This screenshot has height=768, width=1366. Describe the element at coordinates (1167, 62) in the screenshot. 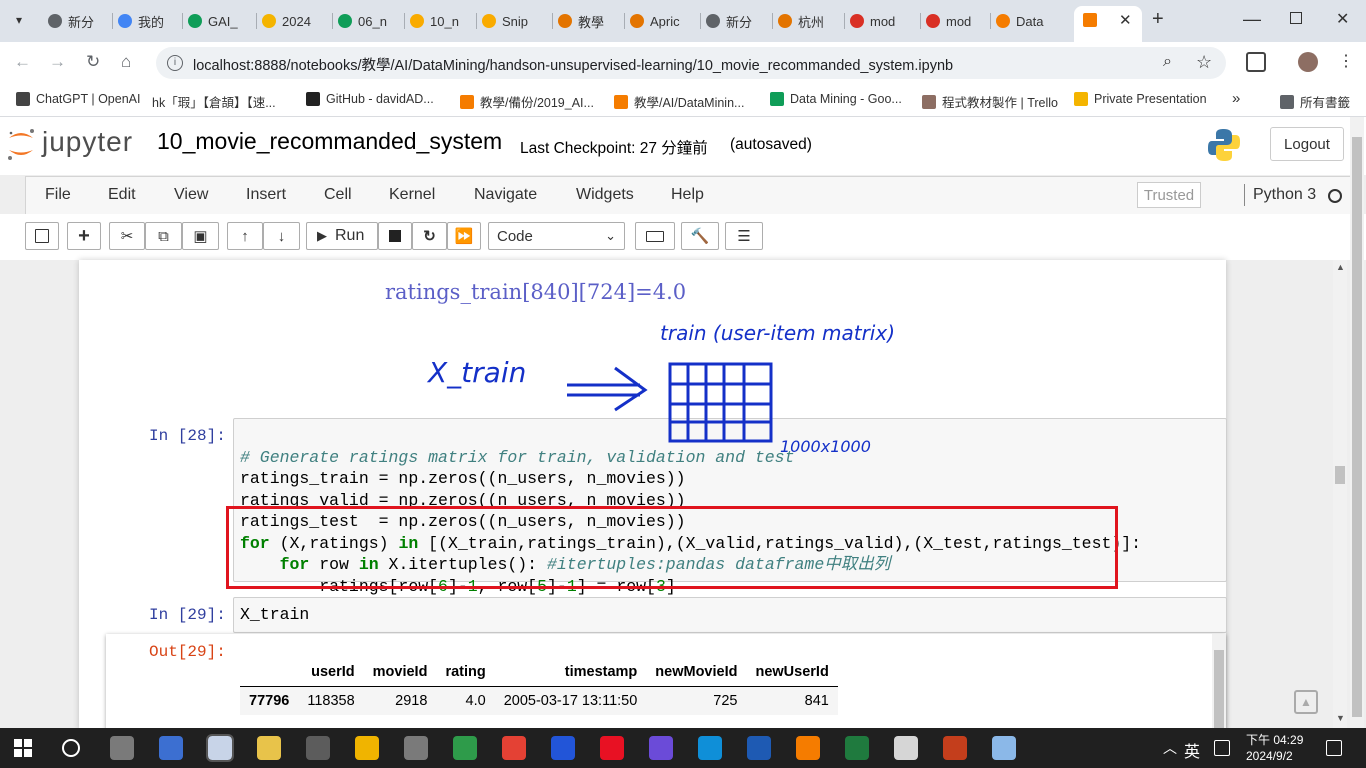

I see `zoom-icon: ⌕` at that location.